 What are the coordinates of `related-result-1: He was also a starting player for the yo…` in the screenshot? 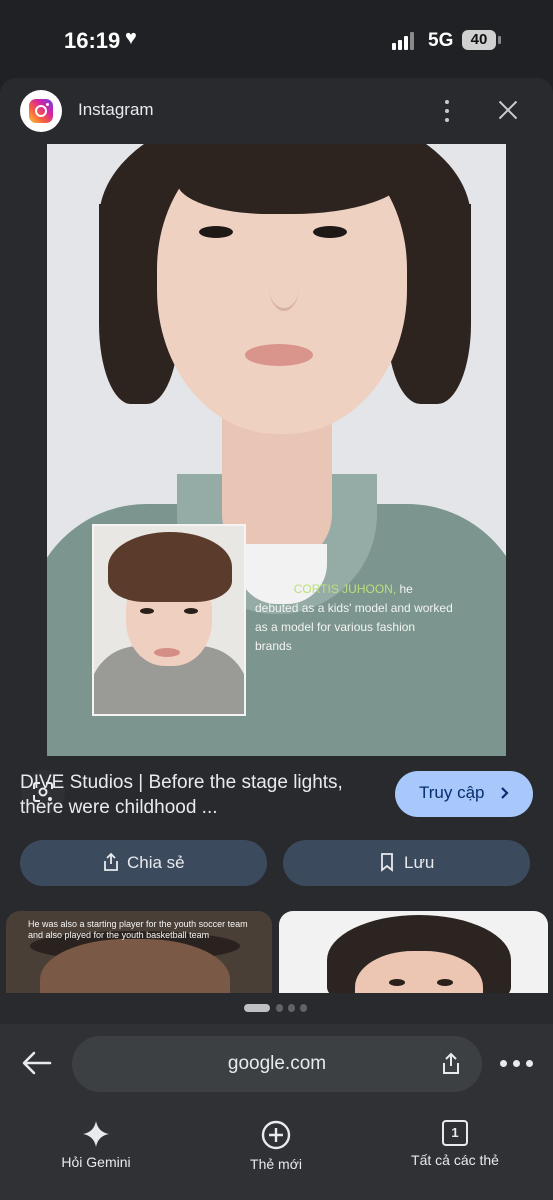 It's located at (139, 952).